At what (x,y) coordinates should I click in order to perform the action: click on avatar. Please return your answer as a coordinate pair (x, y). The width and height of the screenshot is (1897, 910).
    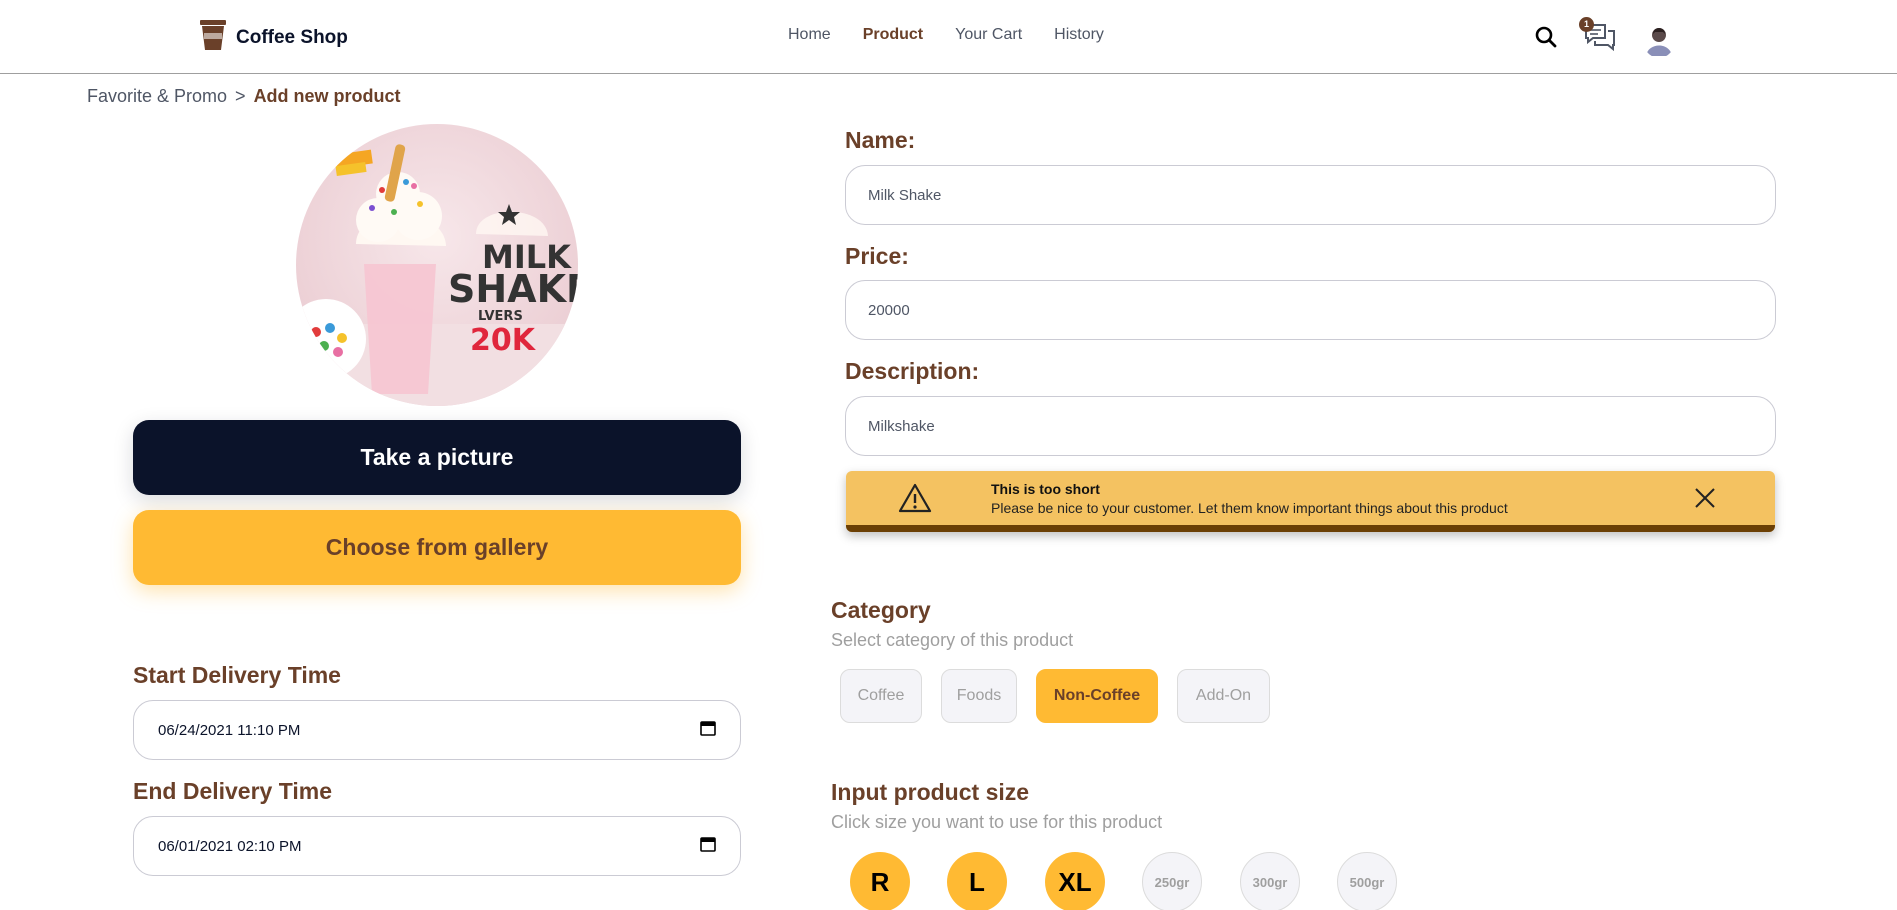
    Looking at the image, I should click on (1659, 39).